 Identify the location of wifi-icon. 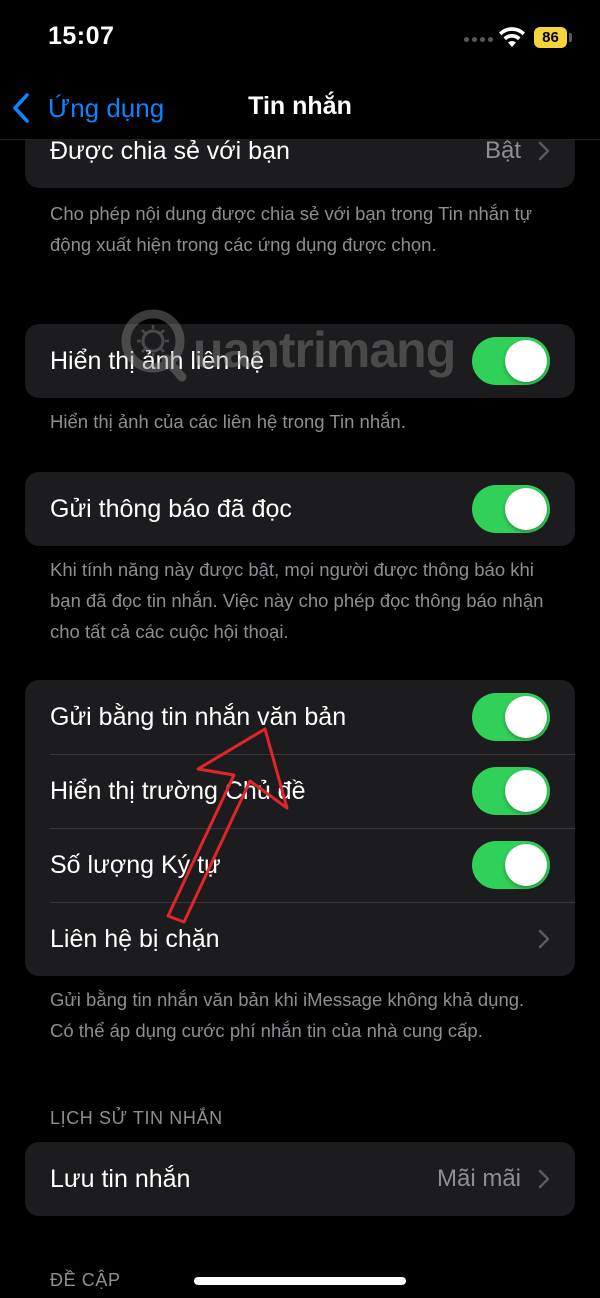
(512, 37).